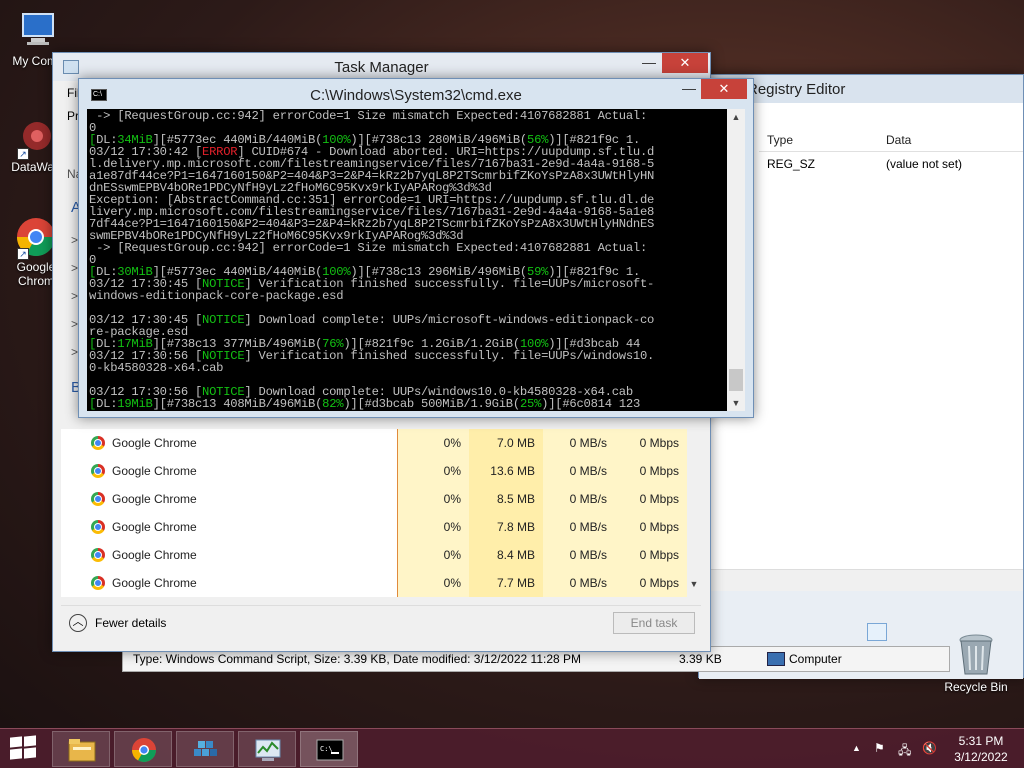  I want to click on details-view-icon, so click(877, 632).